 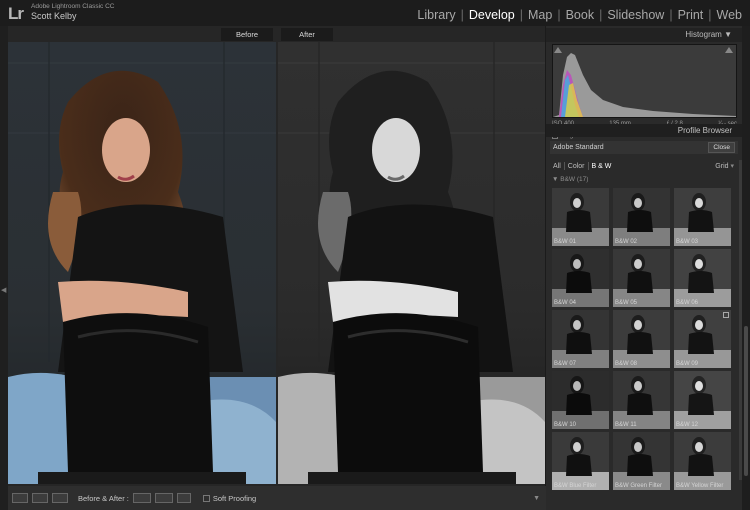 I want to click on module-book: Book, so click(x=580, y=15).